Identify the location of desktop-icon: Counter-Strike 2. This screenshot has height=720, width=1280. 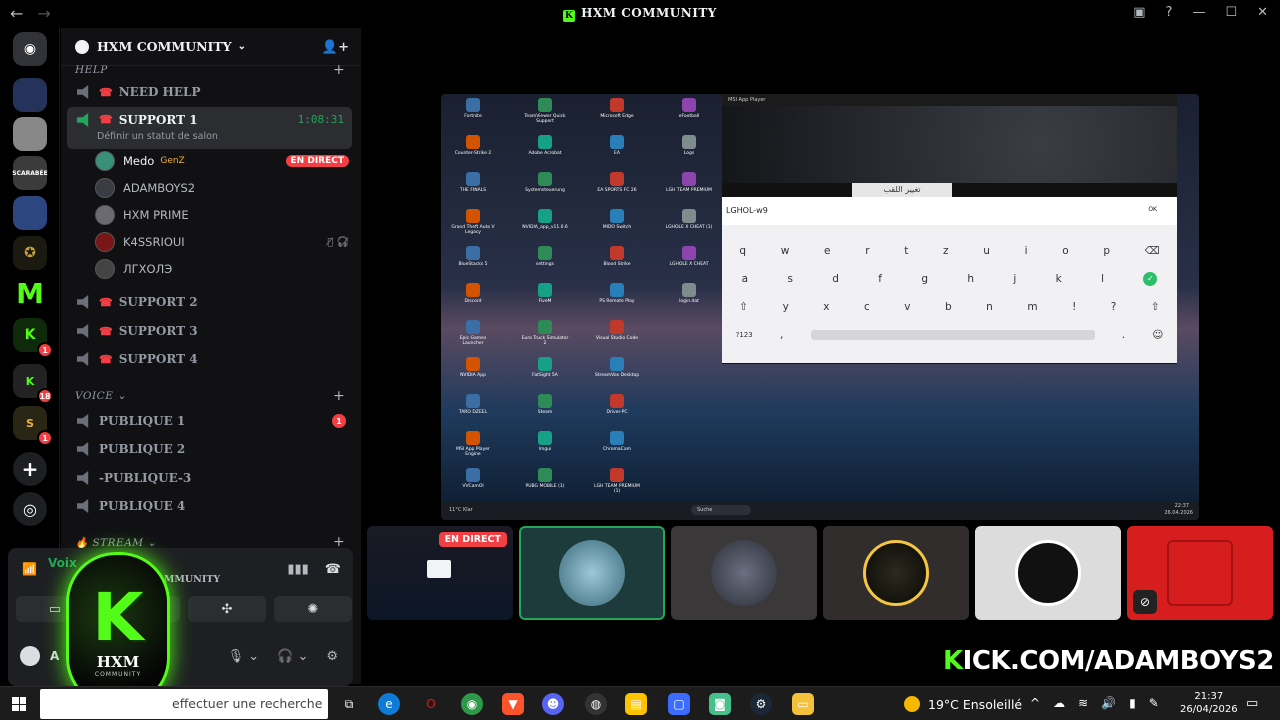
(473, 152).